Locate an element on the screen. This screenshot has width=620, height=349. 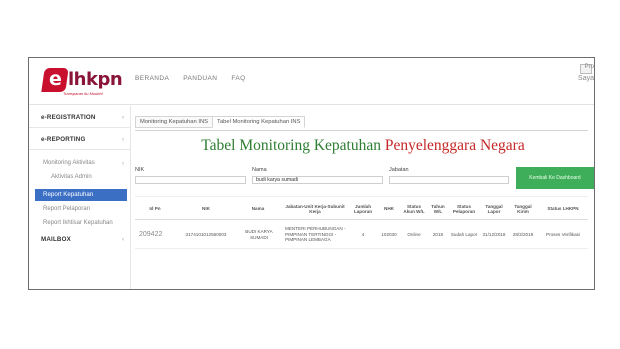
nav-faq: FAQ is located at coordinates (238, 78).